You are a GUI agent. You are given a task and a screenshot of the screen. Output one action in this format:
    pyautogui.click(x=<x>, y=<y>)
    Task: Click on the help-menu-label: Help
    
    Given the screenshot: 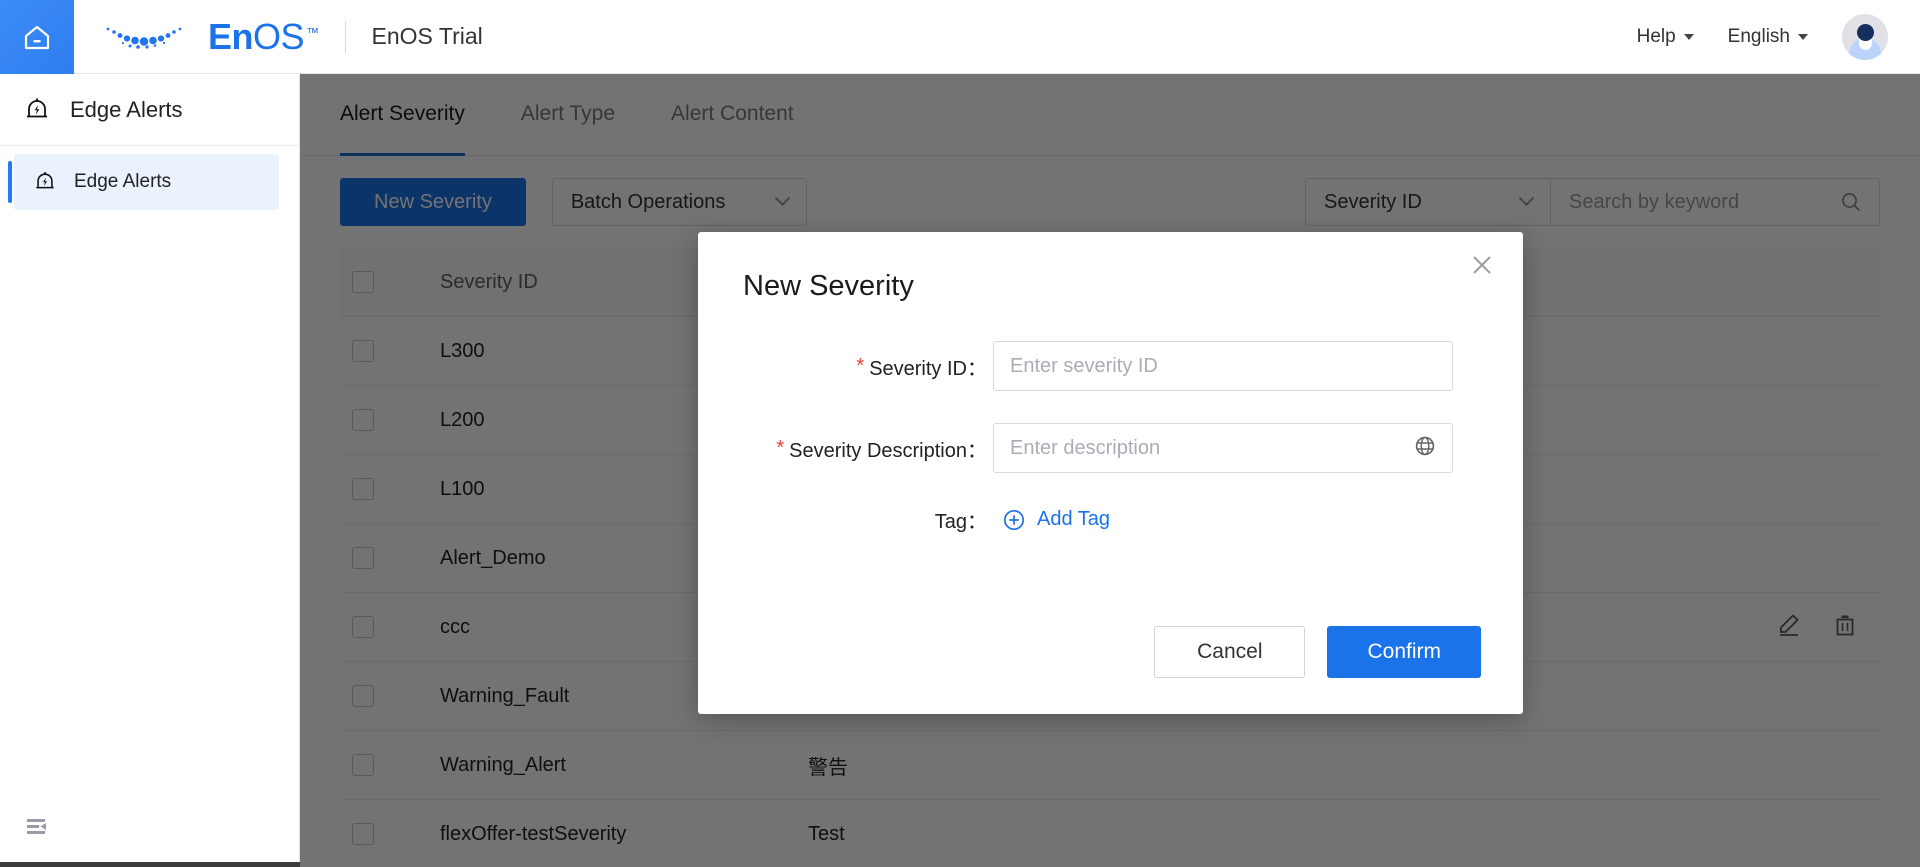 What is the action you would take?
    pyautogui.click(x=1656, y=36)
    